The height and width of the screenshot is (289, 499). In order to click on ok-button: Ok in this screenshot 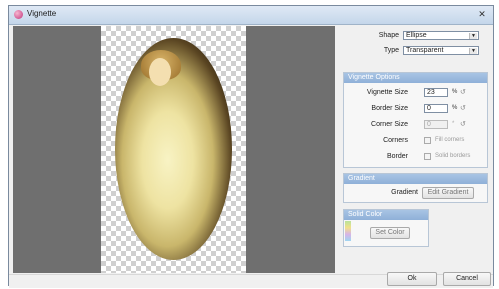, I will do `click(412, 279)`.